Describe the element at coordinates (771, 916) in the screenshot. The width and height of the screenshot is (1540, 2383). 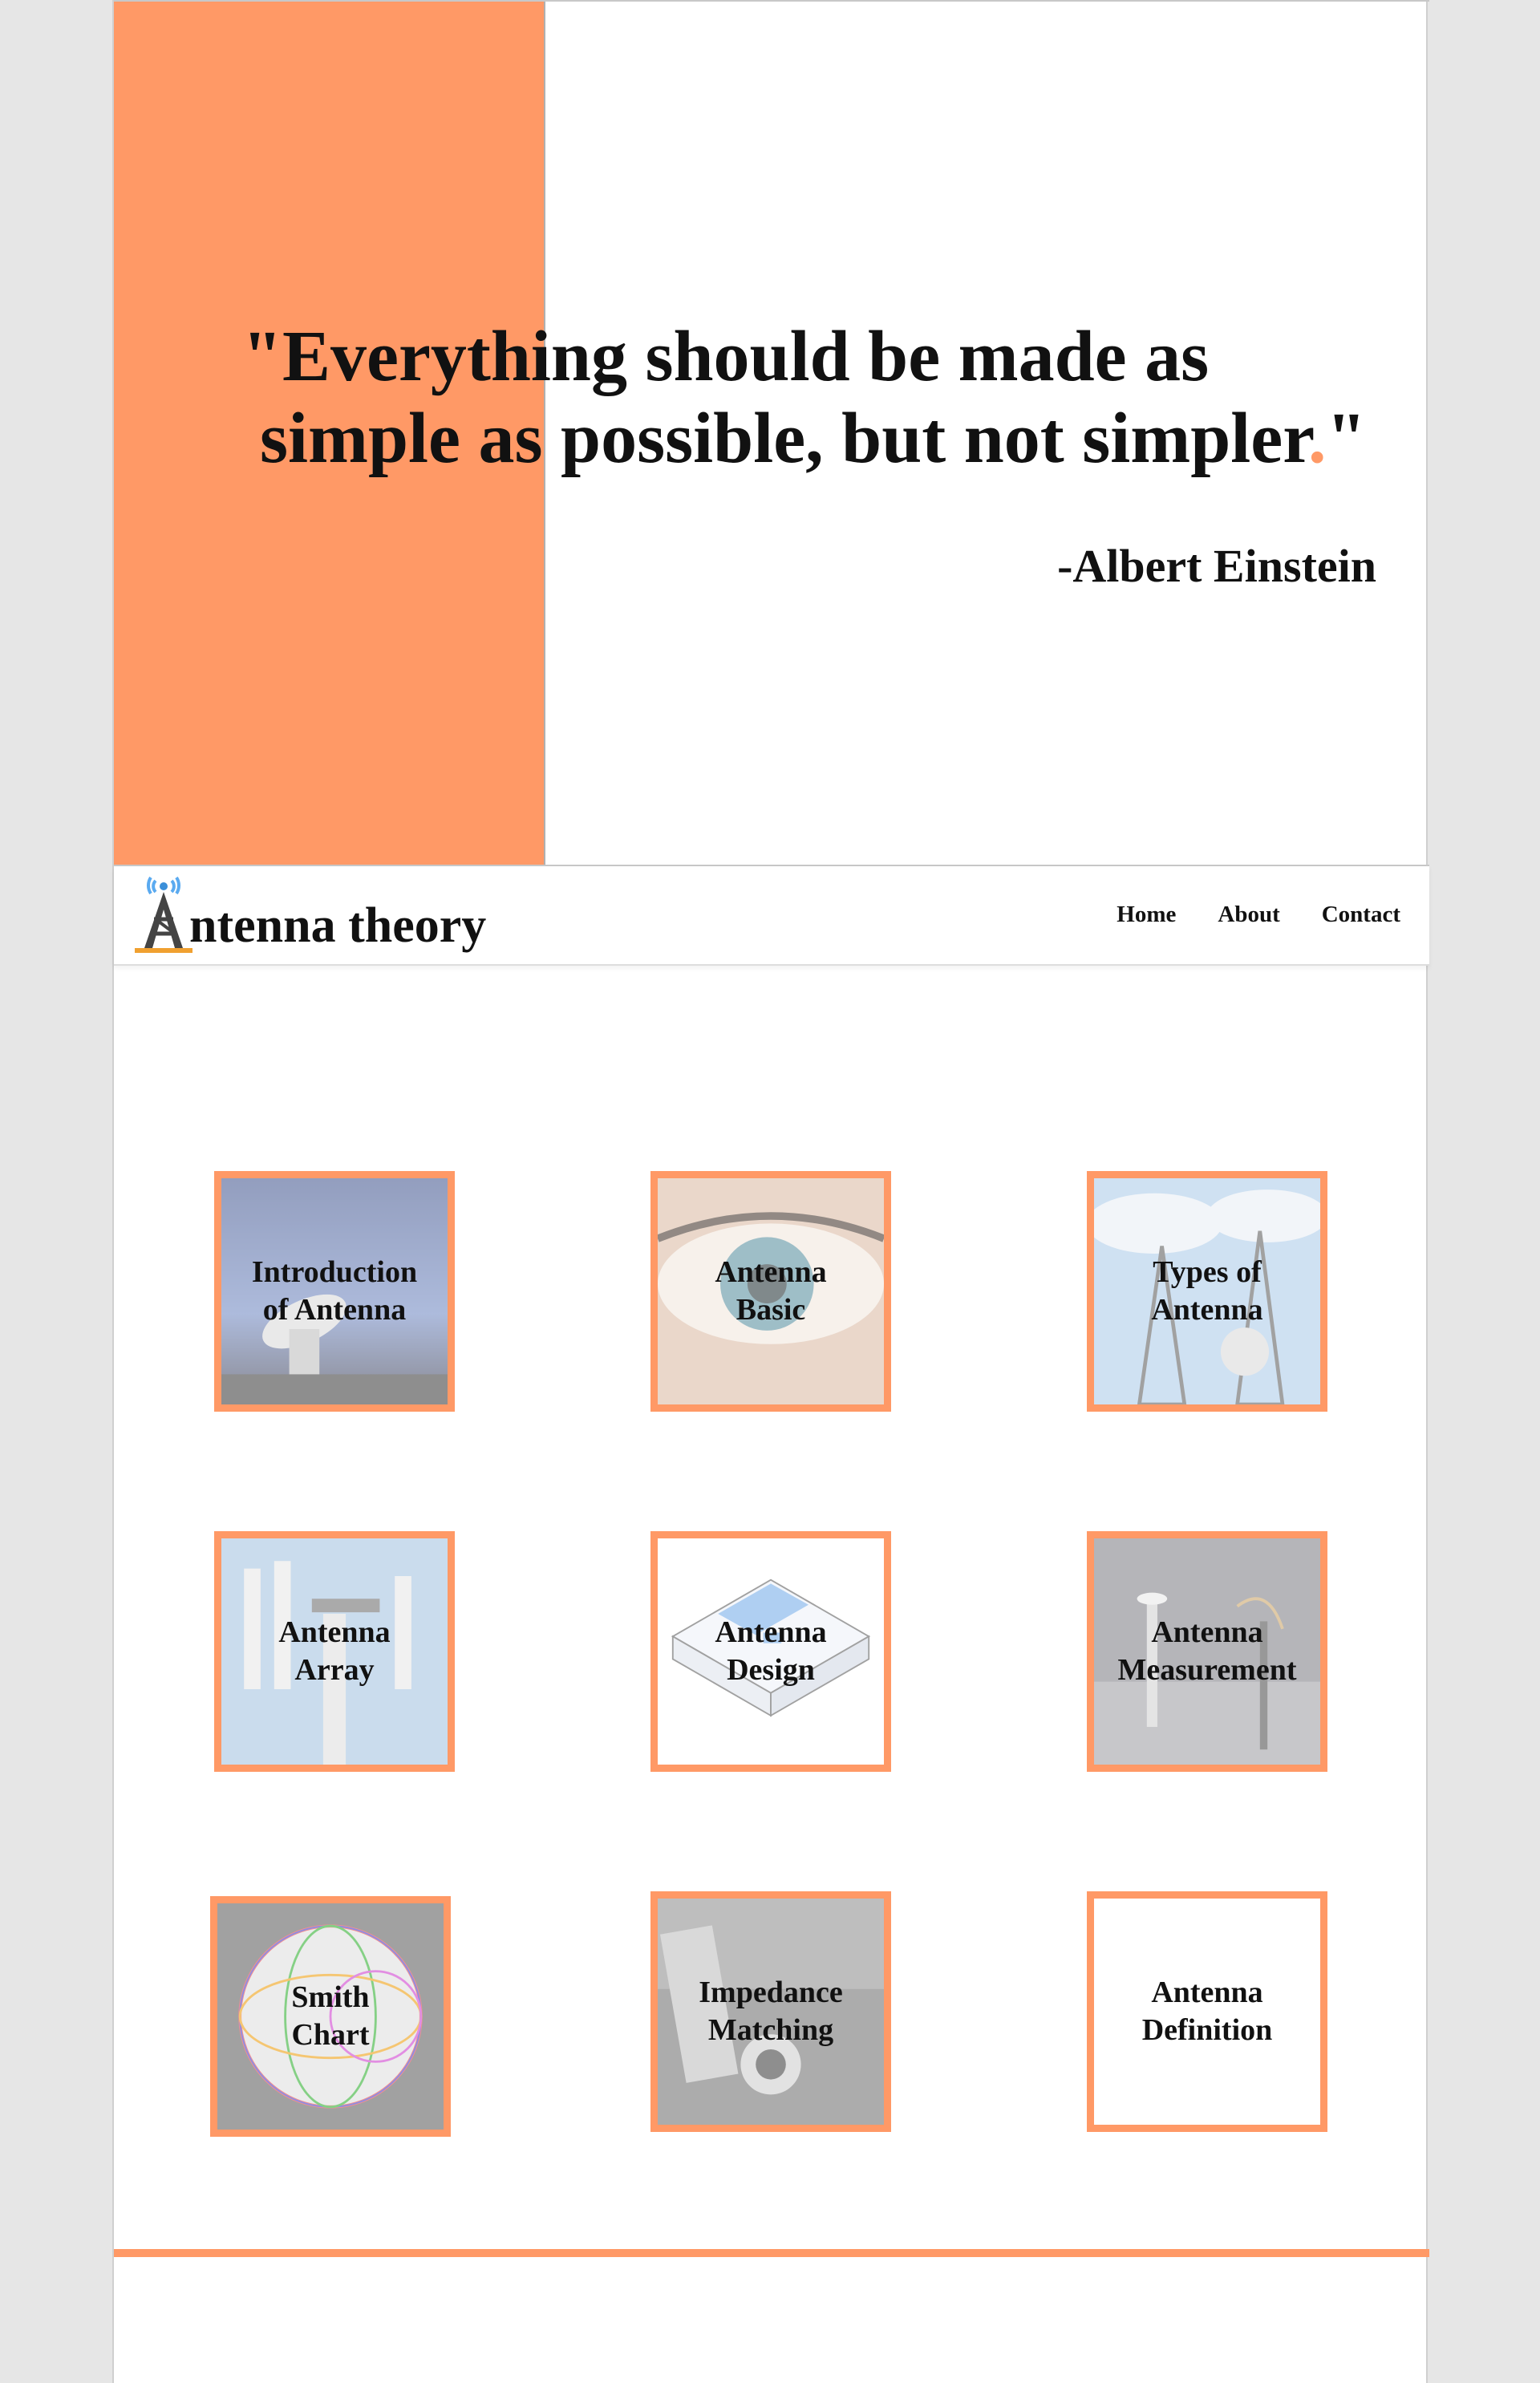
I see `navbar: ntenna theory Home About Contact` at that location.